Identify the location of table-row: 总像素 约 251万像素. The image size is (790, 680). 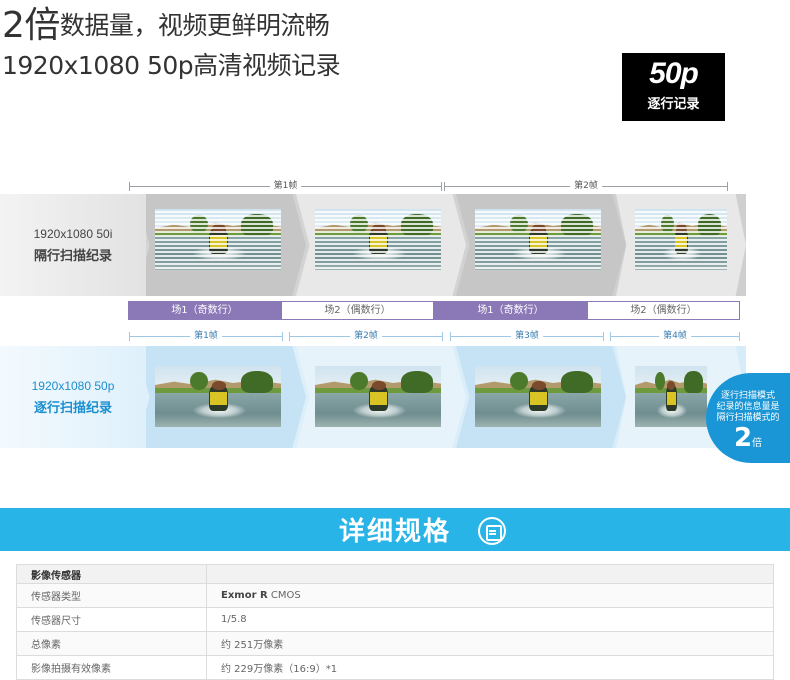
(395, 643).